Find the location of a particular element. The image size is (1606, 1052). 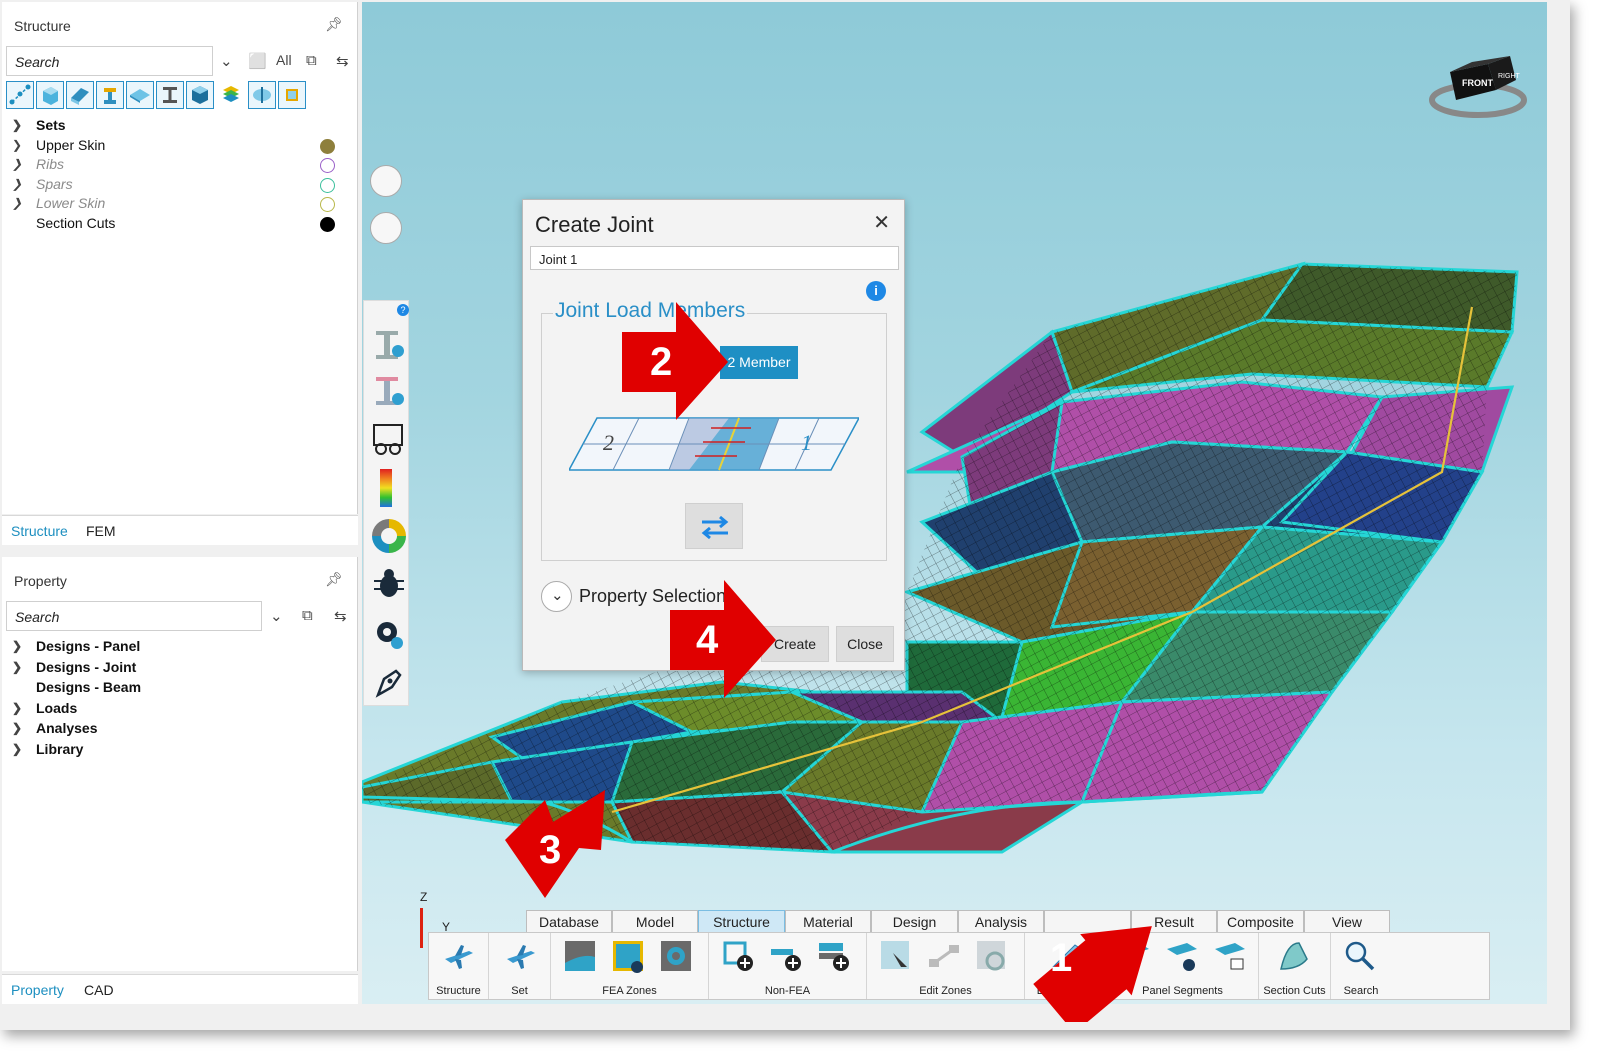

member-1-label: 1 is located at coordinates (806, 442).